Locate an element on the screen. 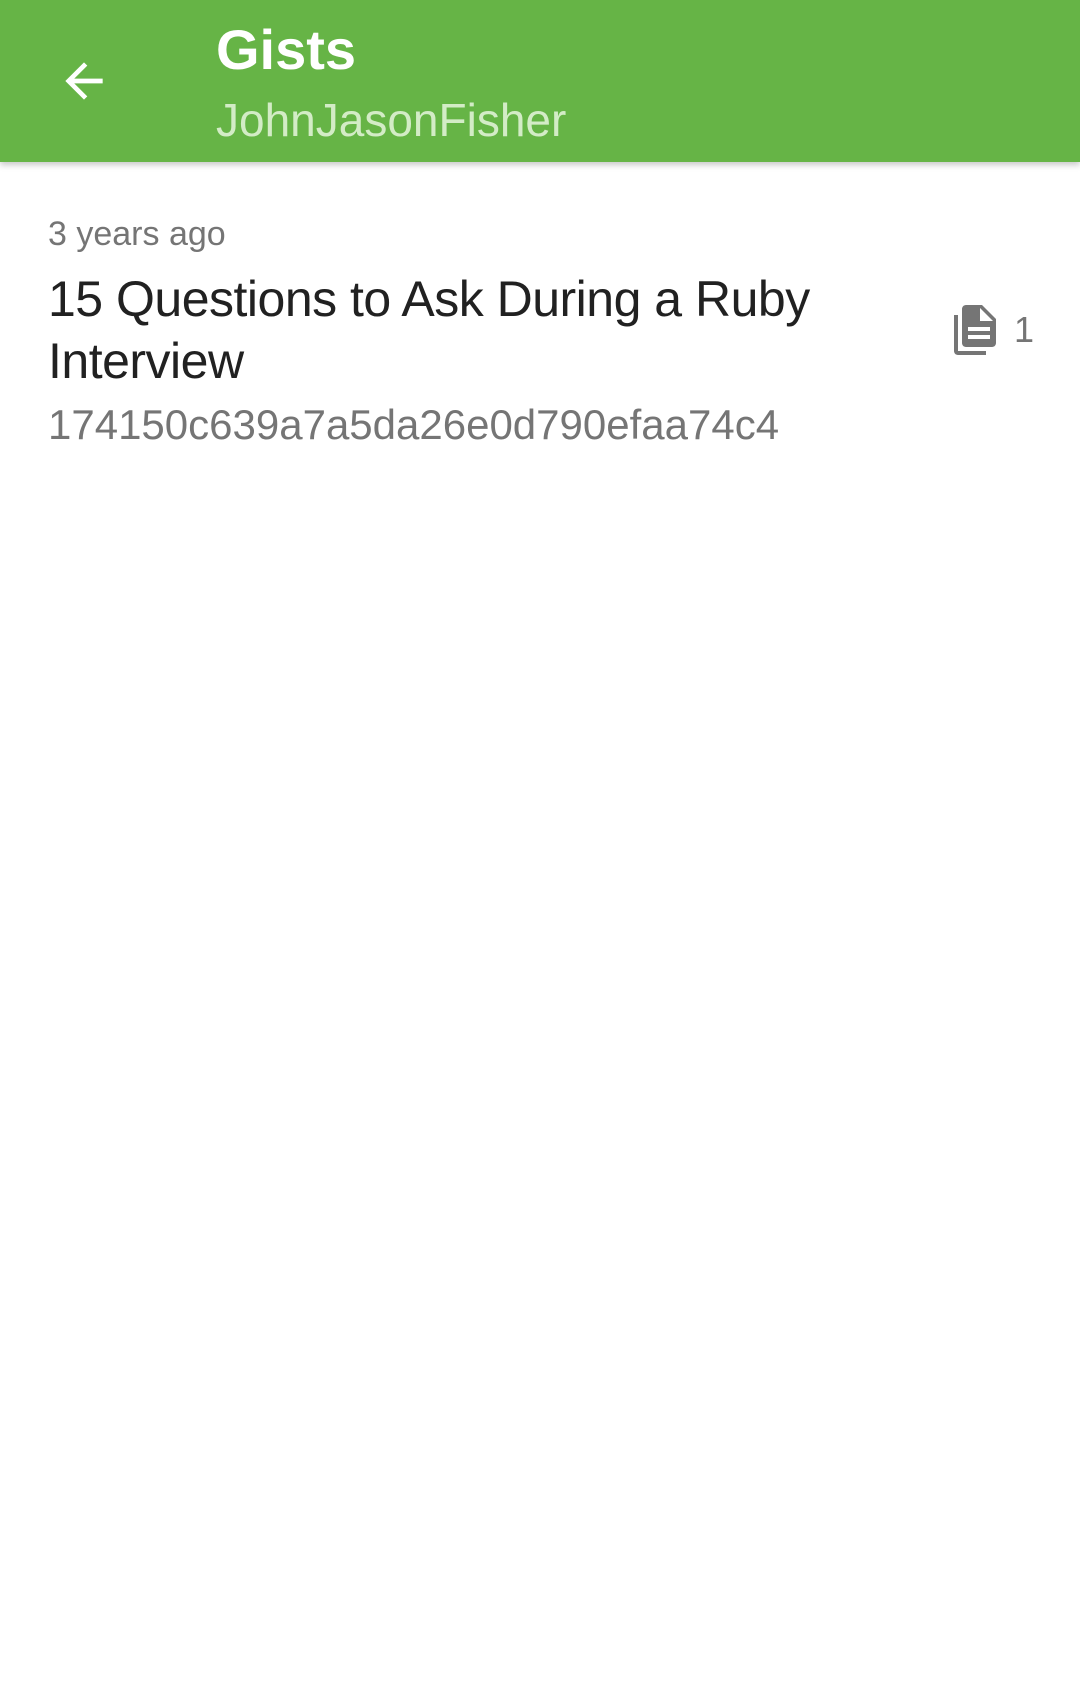 The image size is (1080, 1699). arrow-left-icon is located at coordinates (84, 81).